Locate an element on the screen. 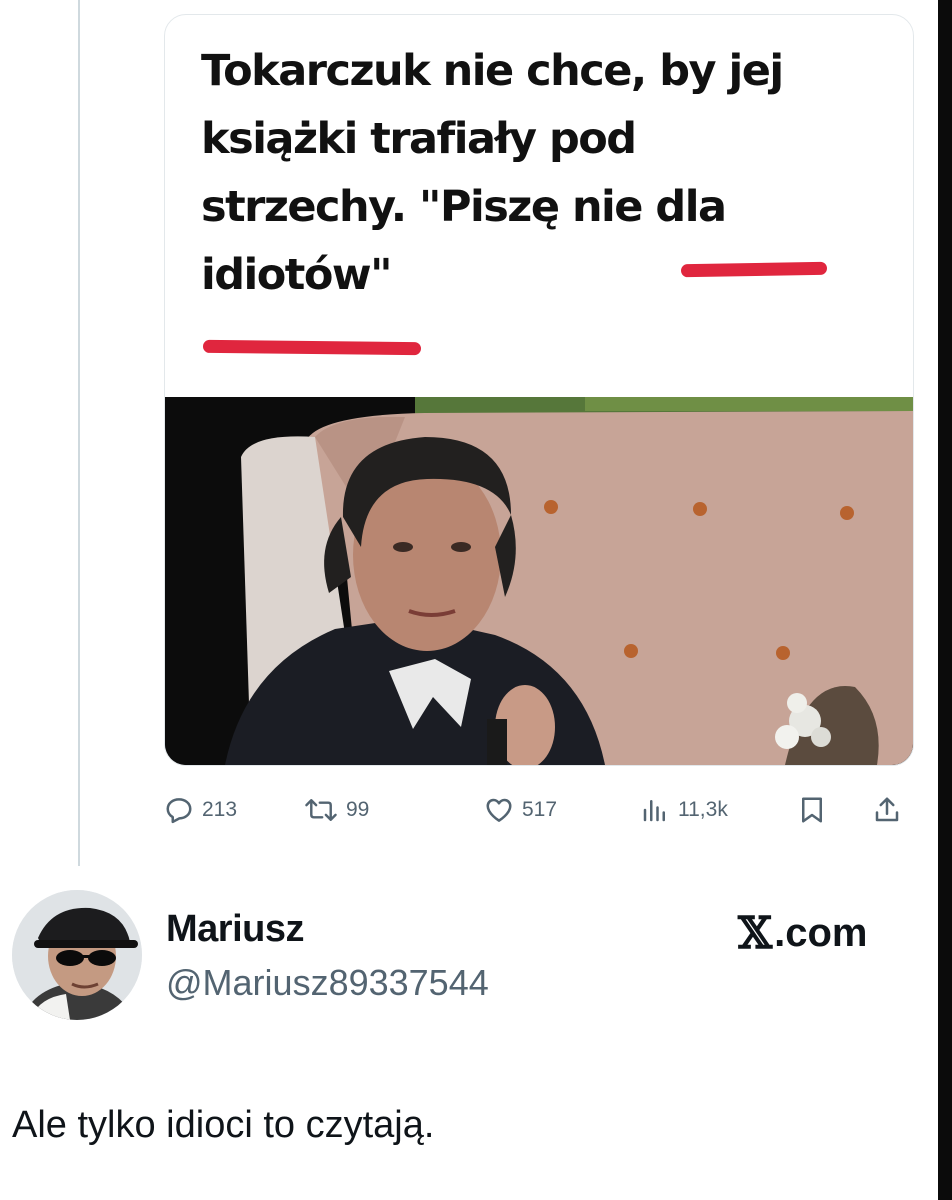 The image size is (952, 1200). like-icon is located at coordinates (499, 810).